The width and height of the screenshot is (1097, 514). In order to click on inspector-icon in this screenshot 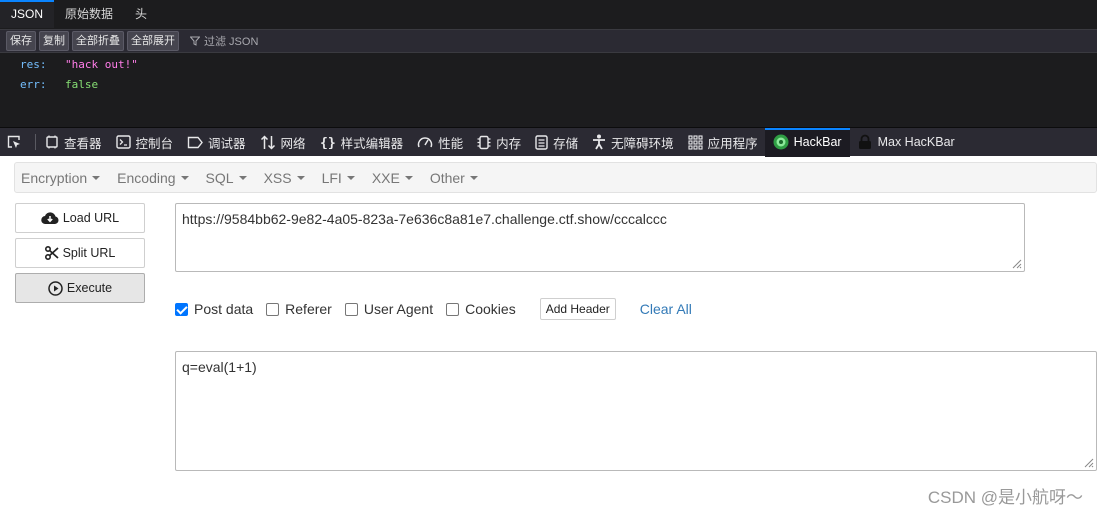, I will do `click(52, 142)`.